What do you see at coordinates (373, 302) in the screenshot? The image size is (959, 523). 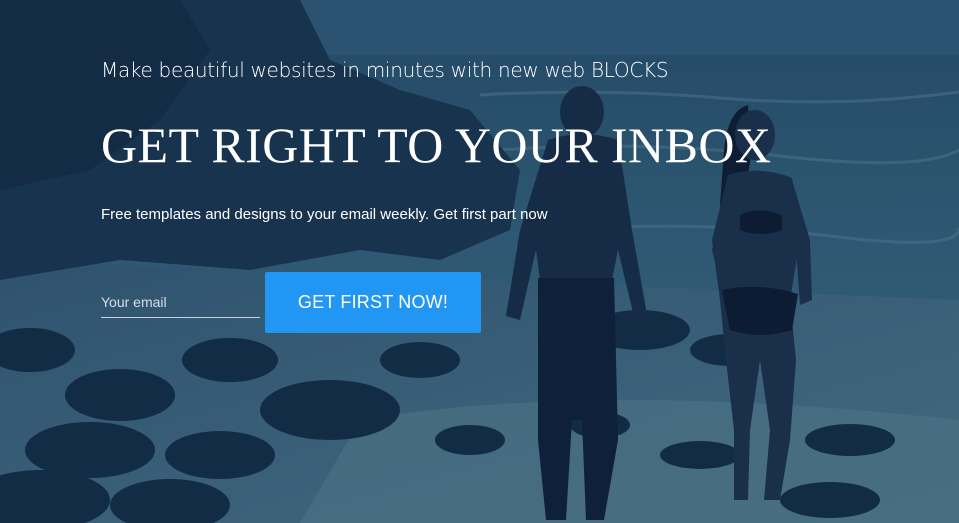 I see `get-first-now-button: GET FIRST NOW!` at bounding box center [373, 302].